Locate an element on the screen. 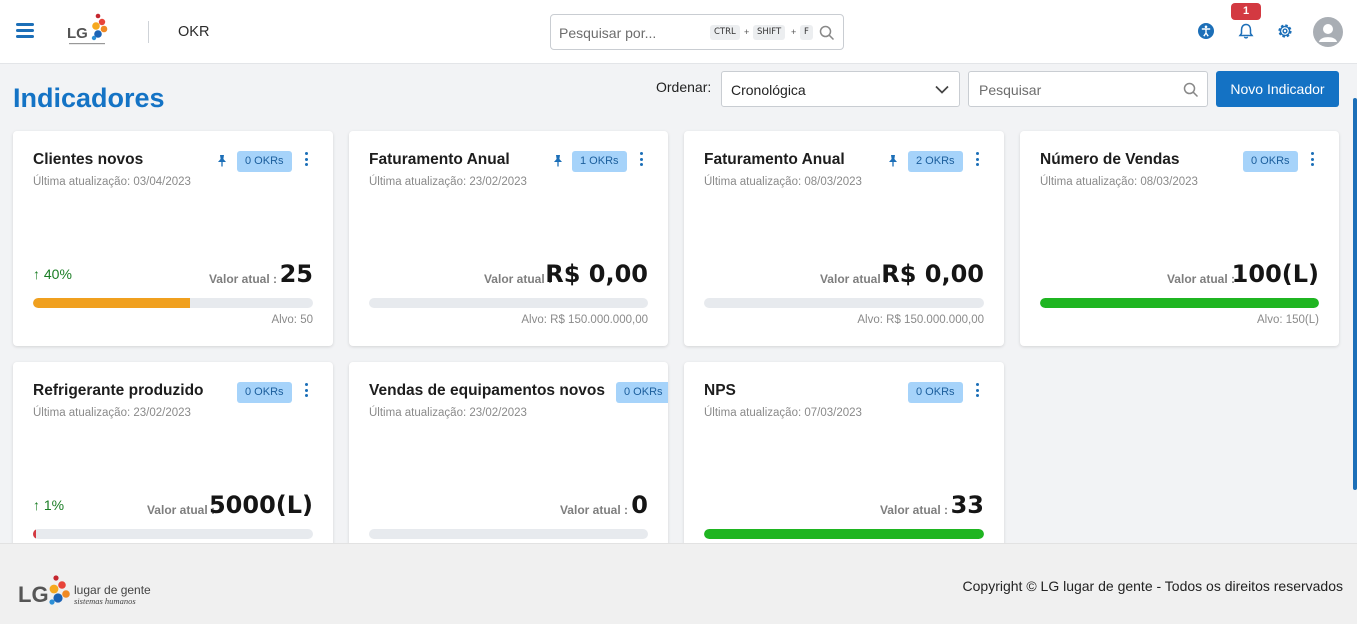 Image resolution: width=1357 pixels, height=624 pixels. trend: ↑ 40% is located at coordinates (52, 274).